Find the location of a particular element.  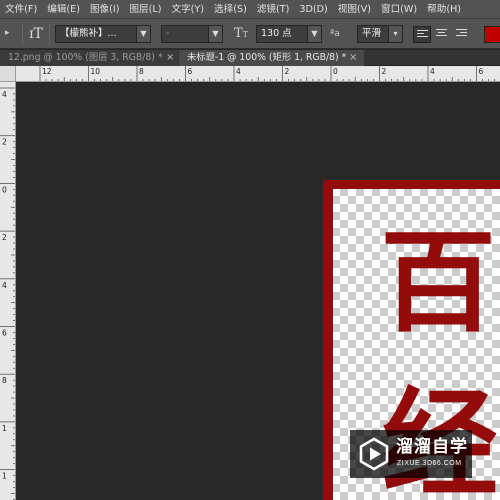

align-right-icon is located at coordinates (461, 34).